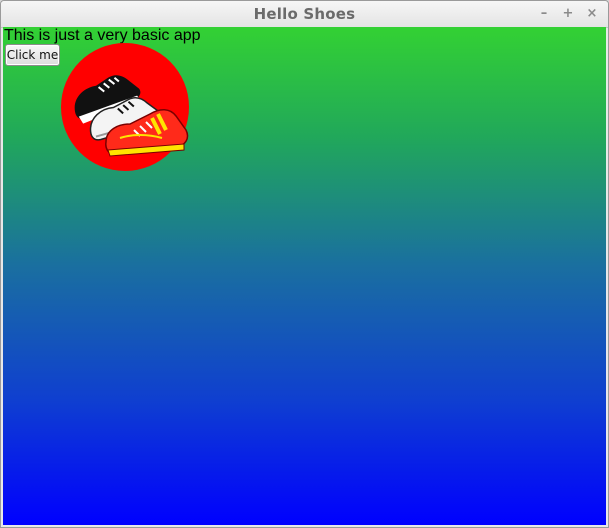 The height and width of the screenshot is (528, 609). I want to click on click-me-button: Click me, so click(32, 55).